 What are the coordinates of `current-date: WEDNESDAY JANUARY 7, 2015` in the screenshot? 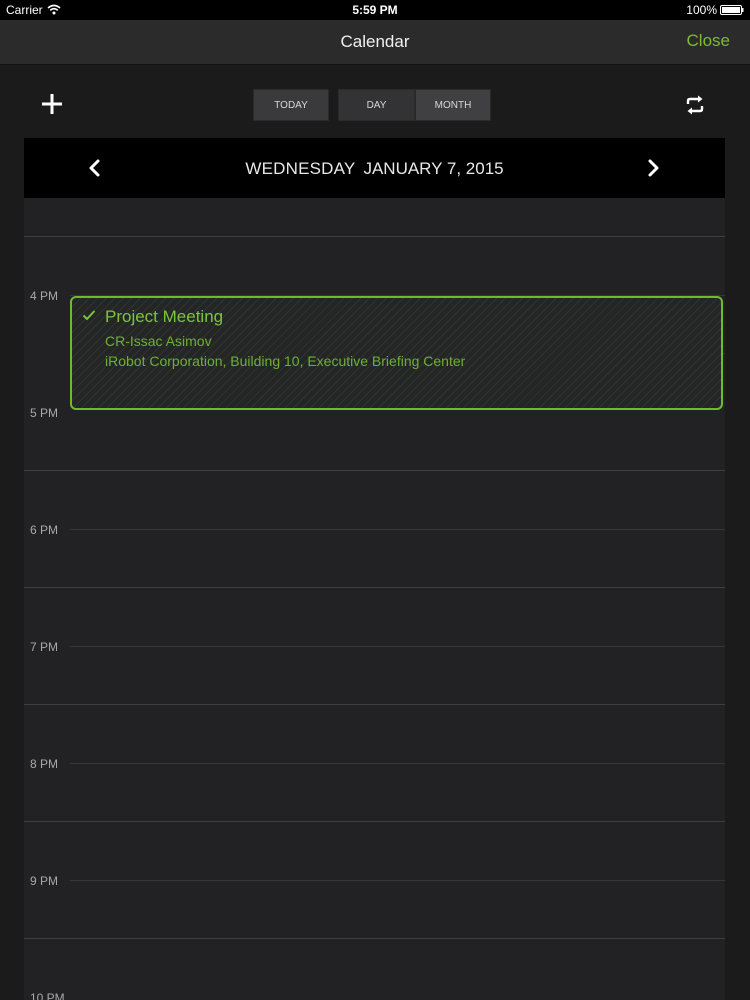 It's located at (374, 169).